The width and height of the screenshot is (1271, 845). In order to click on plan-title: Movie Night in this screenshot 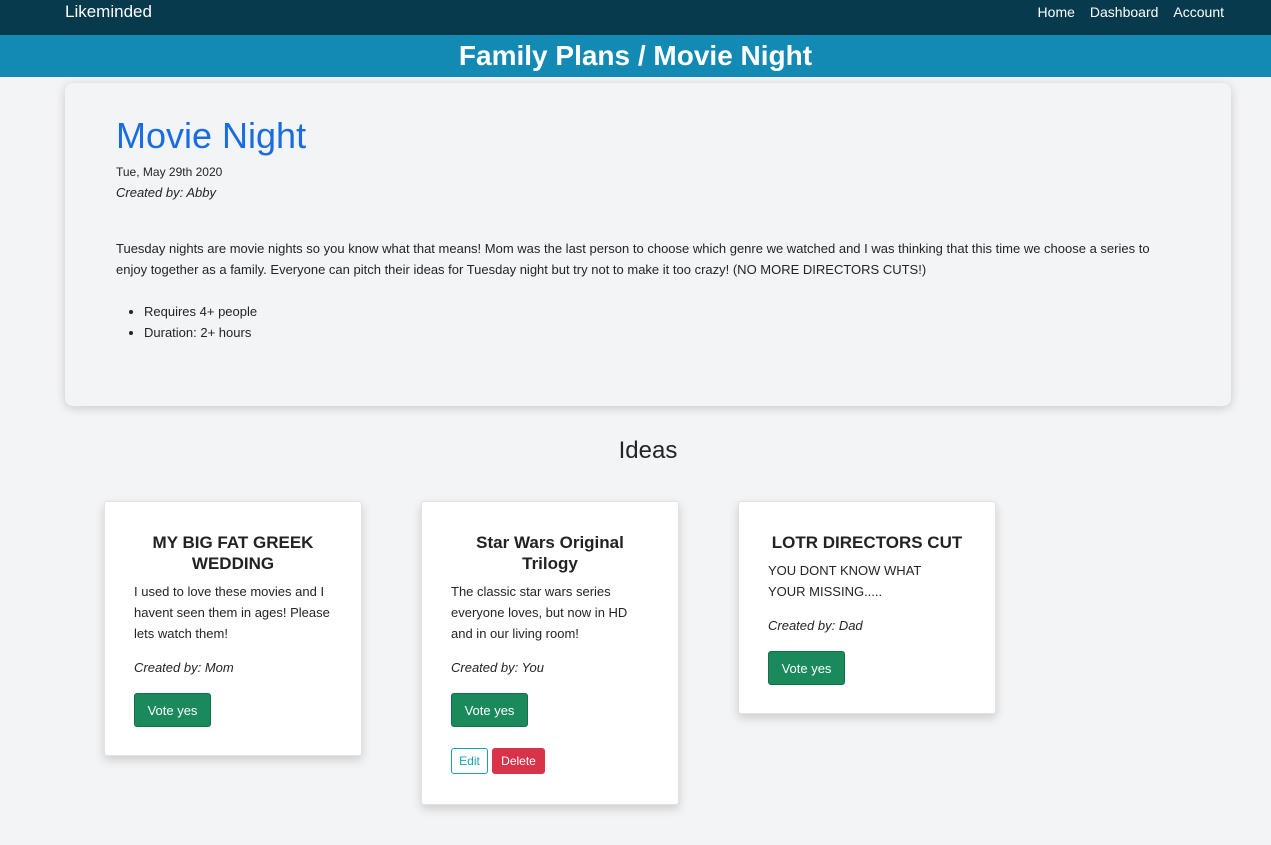, I will do `click(211, 135)`.